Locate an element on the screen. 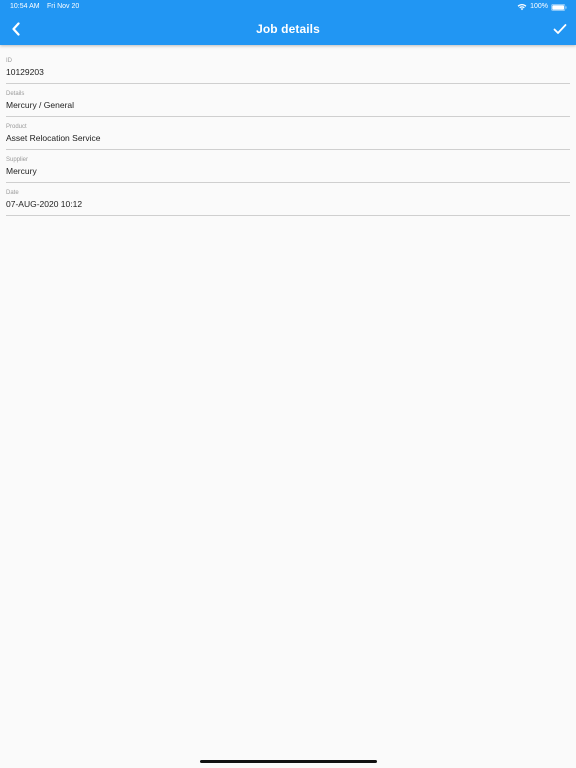 The width and height of the screenshot is (576, 768). field-value: 10129203 is located at coordinates (25, 72).